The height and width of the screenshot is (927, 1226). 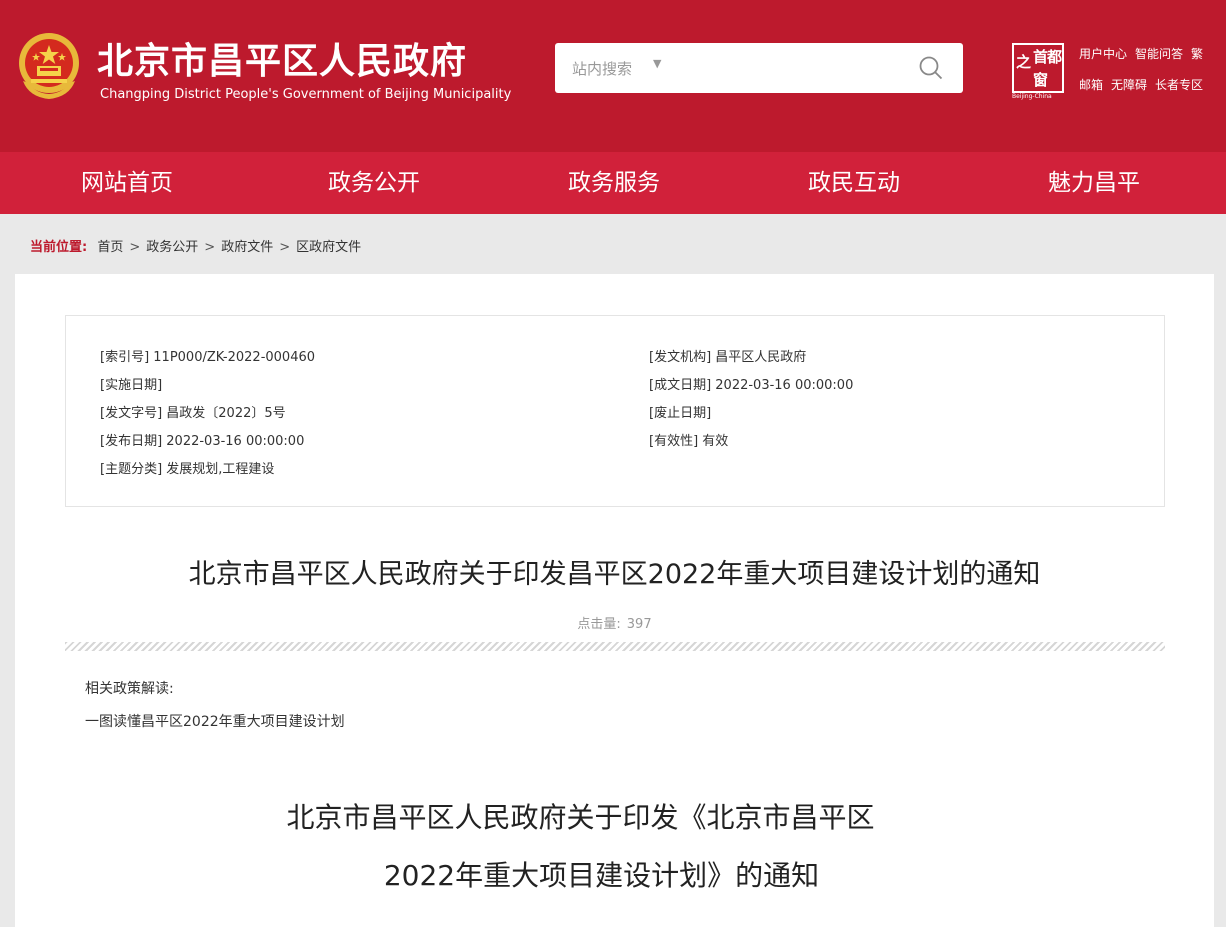 What do you see at coordinates (247, 247) in the screenshot?
I see `breadcrumb-government-documents: 政府文件` at bounding box center [247, 247].